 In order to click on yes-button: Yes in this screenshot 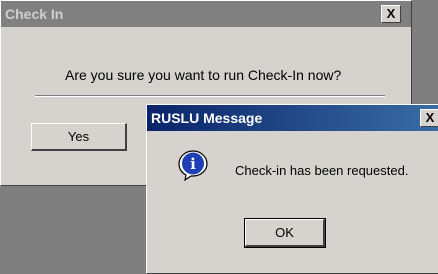, I will do `click(79, 137)`.